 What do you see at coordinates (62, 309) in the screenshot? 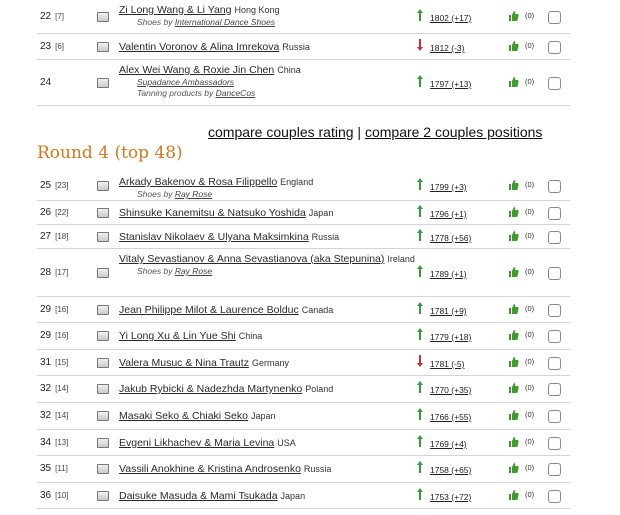
I see `previous-rank: [16]` at bounding box center [62, 309].